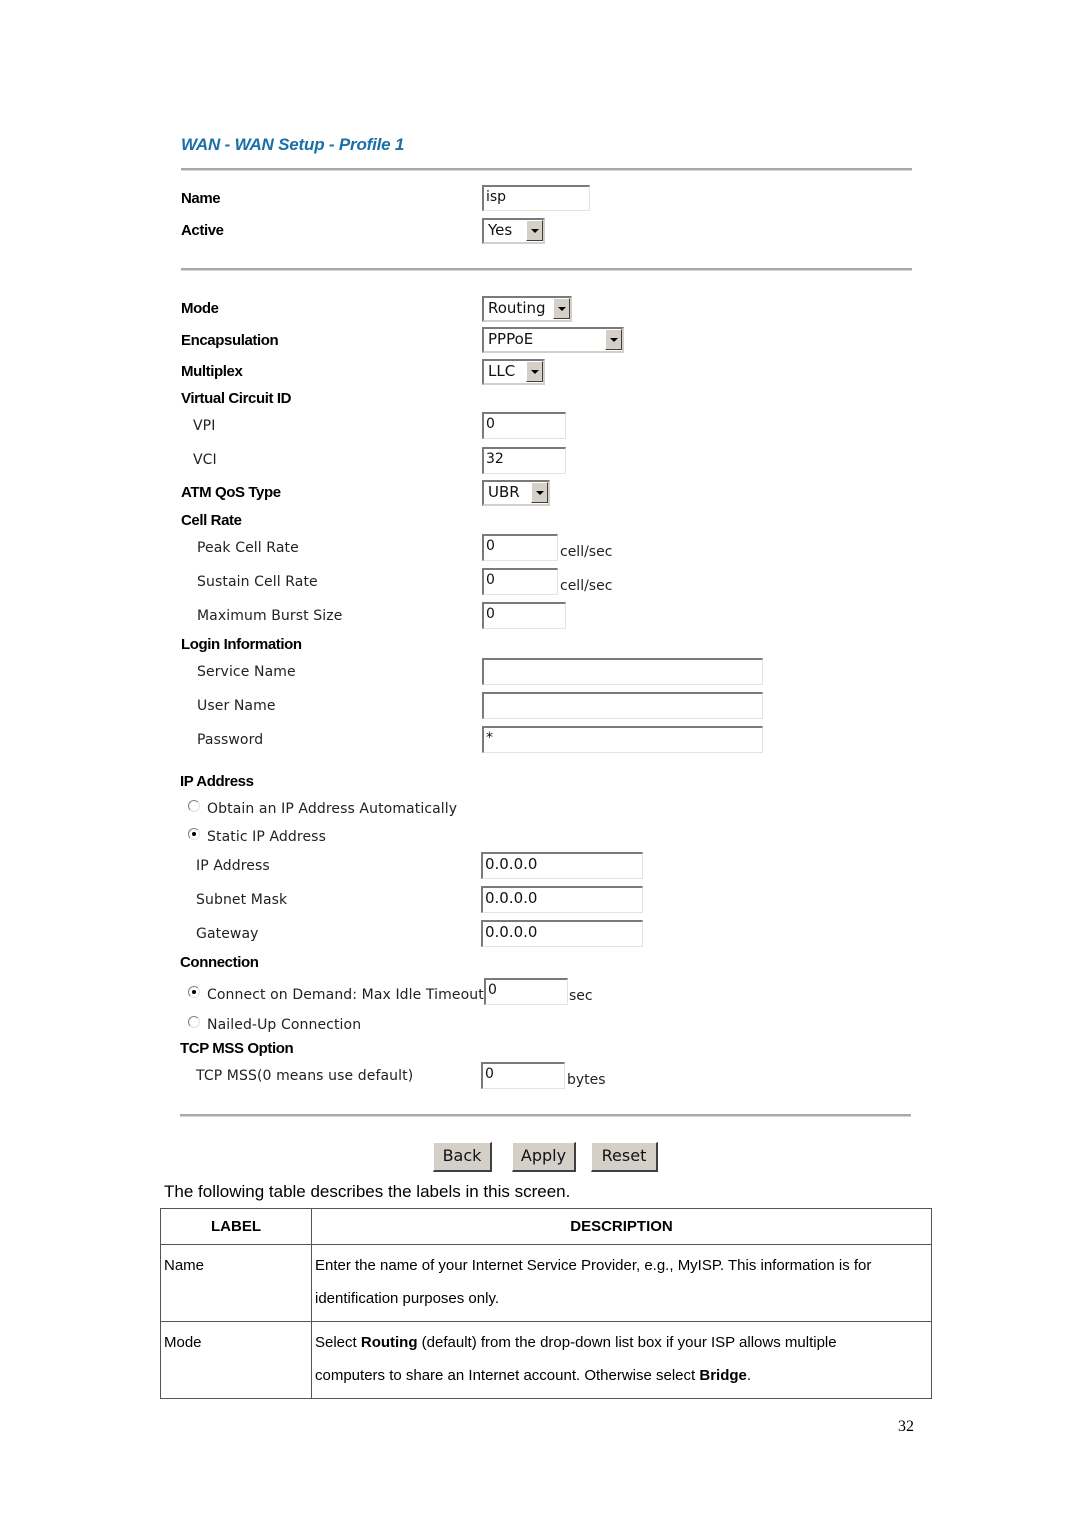  I want to click on mode-select: Routing, so click(527, 309).